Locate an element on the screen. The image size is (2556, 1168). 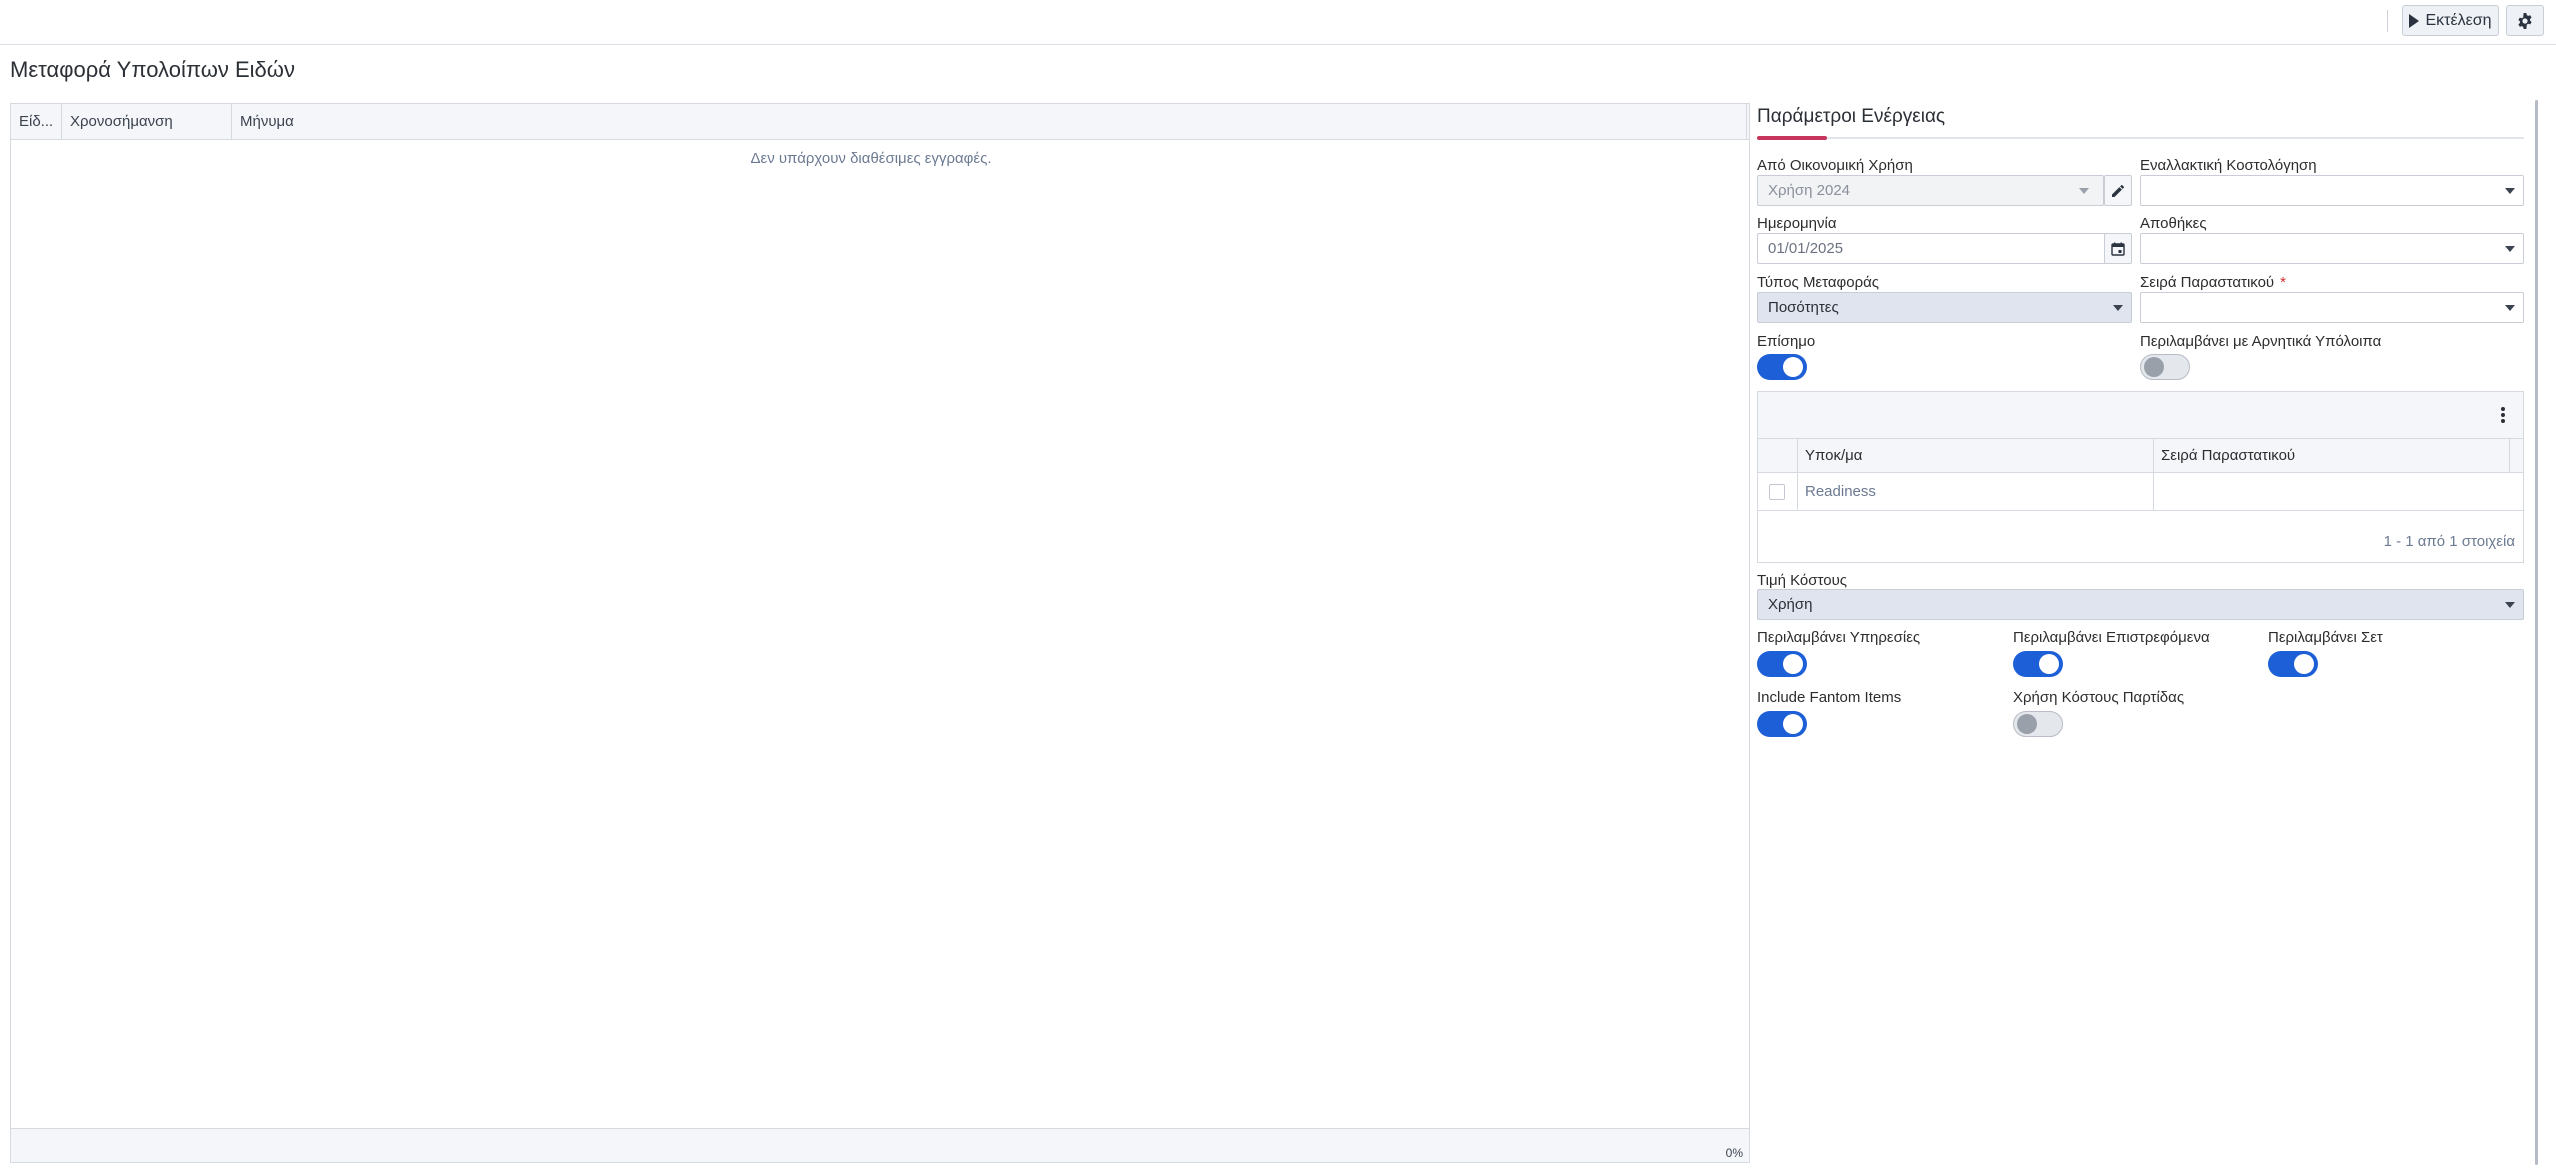
table-row: Readiness is located at coordinates (2140, 492).